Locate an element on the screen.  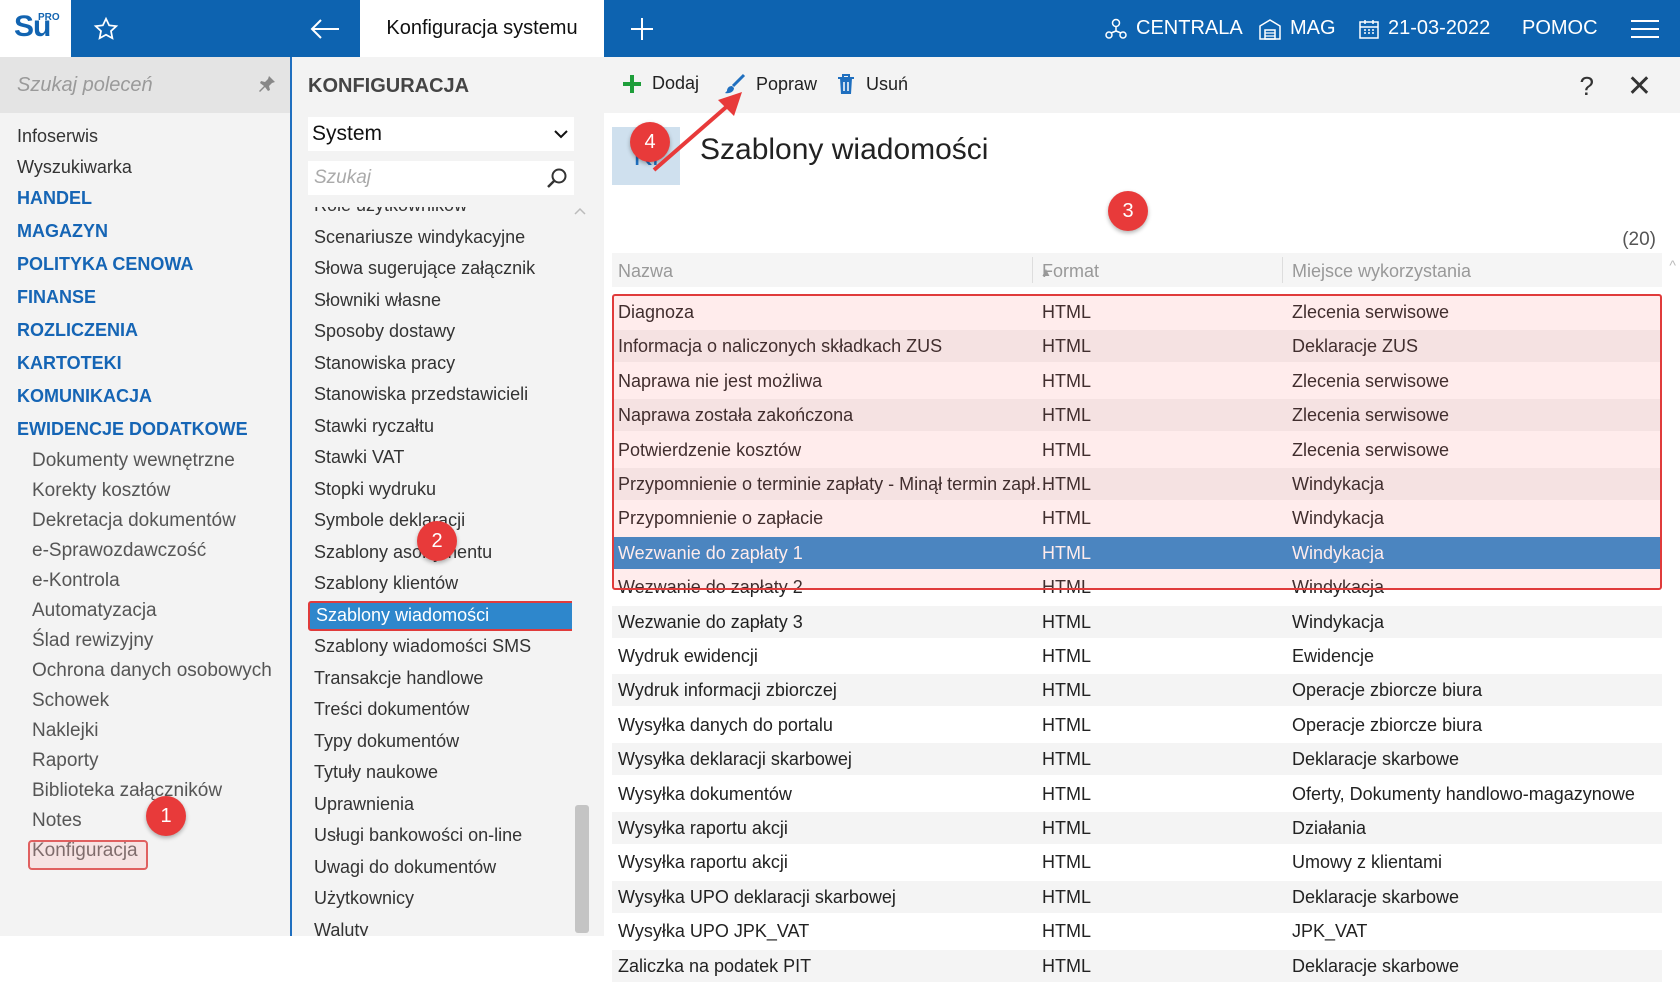
config-list-item: Waluty is located at coordinates (341, 928).